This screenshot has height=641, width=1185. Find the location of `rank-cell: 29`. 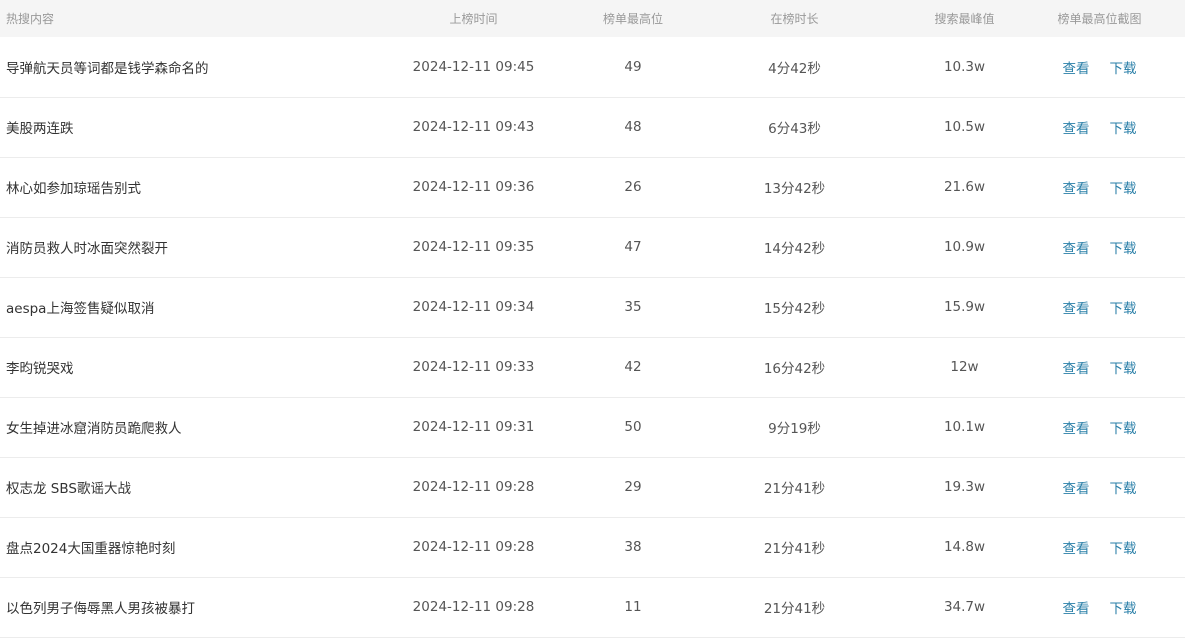

rank-cell: 29 is located at coordinates (633, 487).